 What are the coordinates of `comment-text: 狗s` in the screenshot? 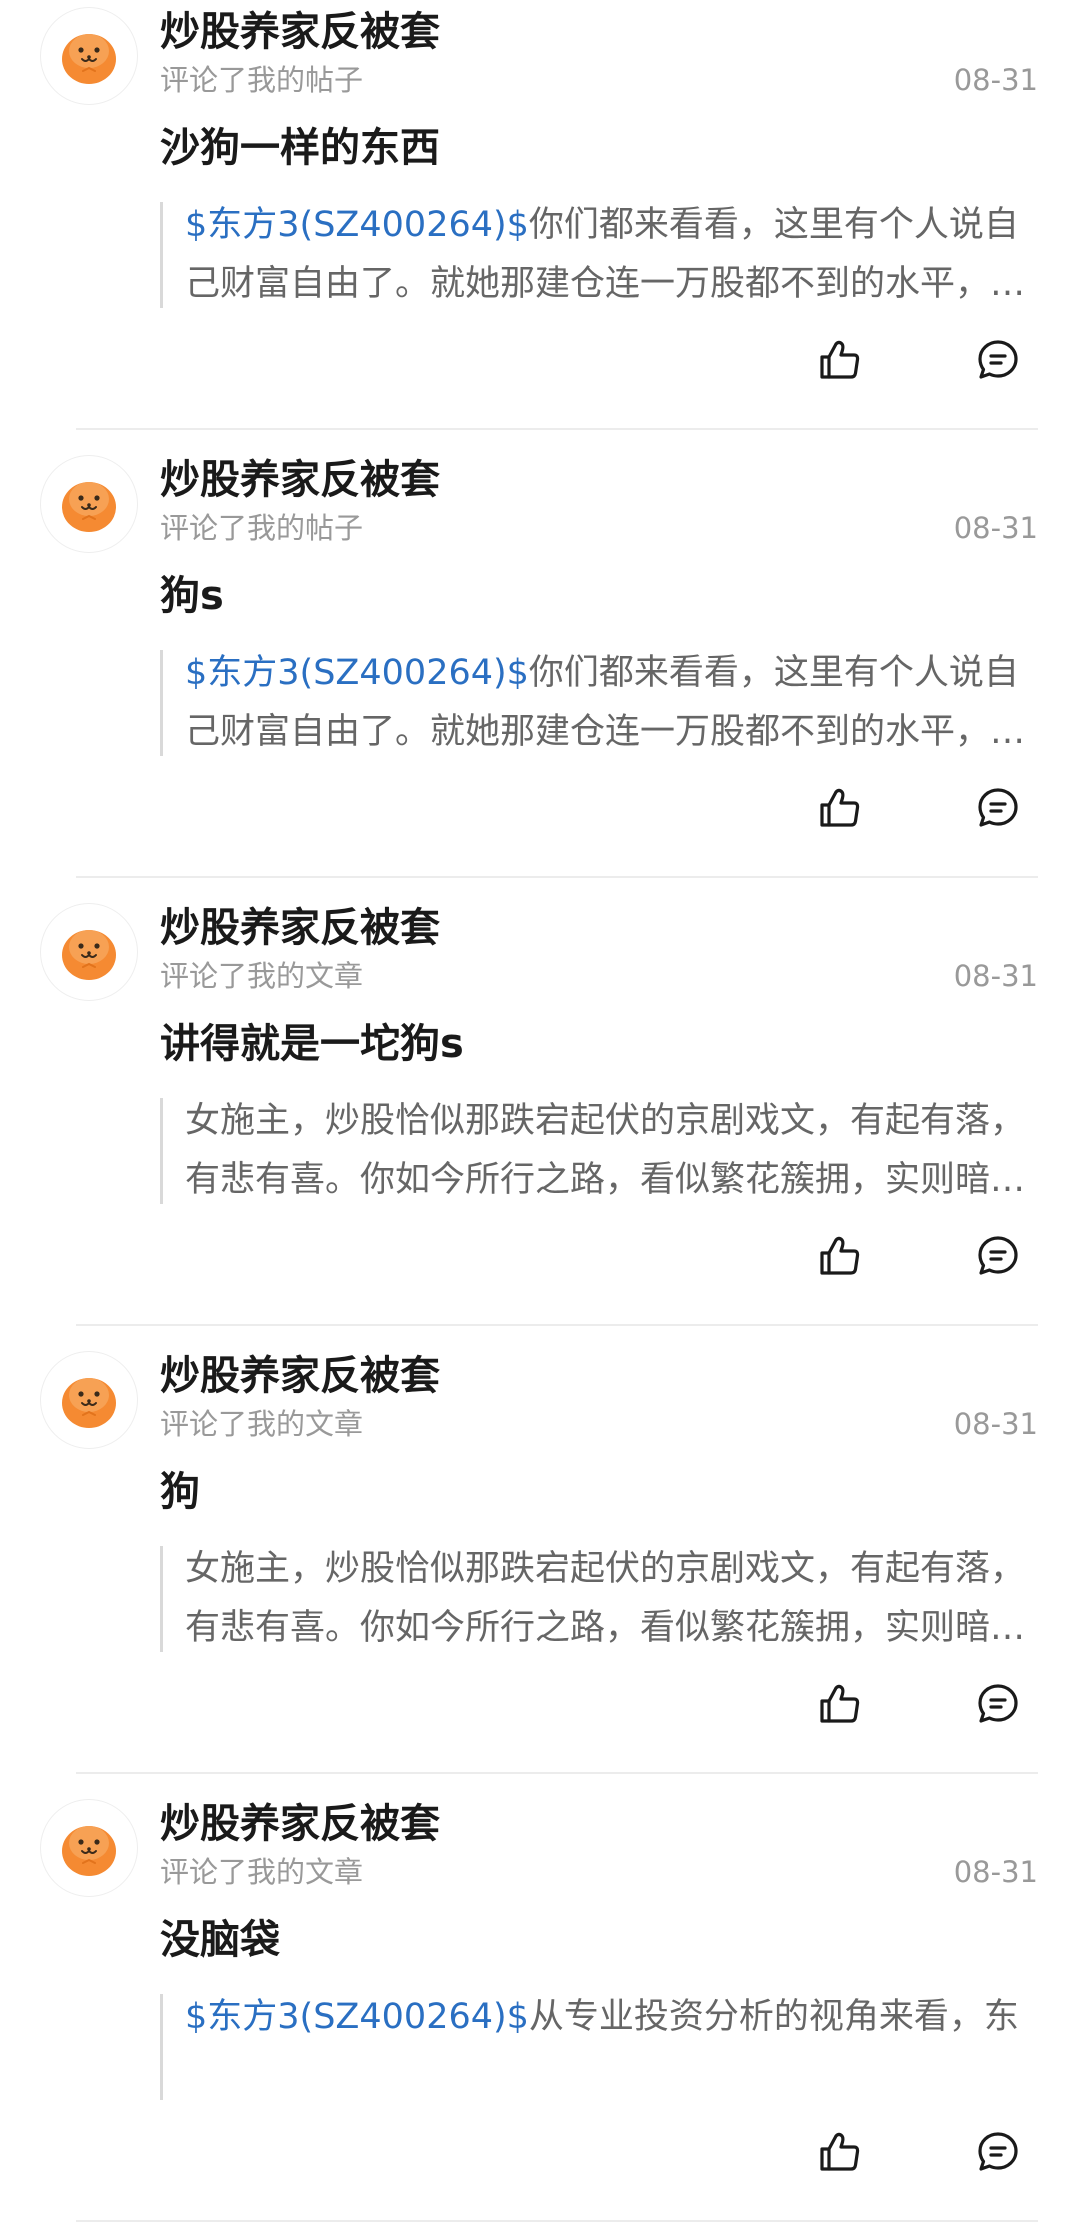 It's located at (192, 596).